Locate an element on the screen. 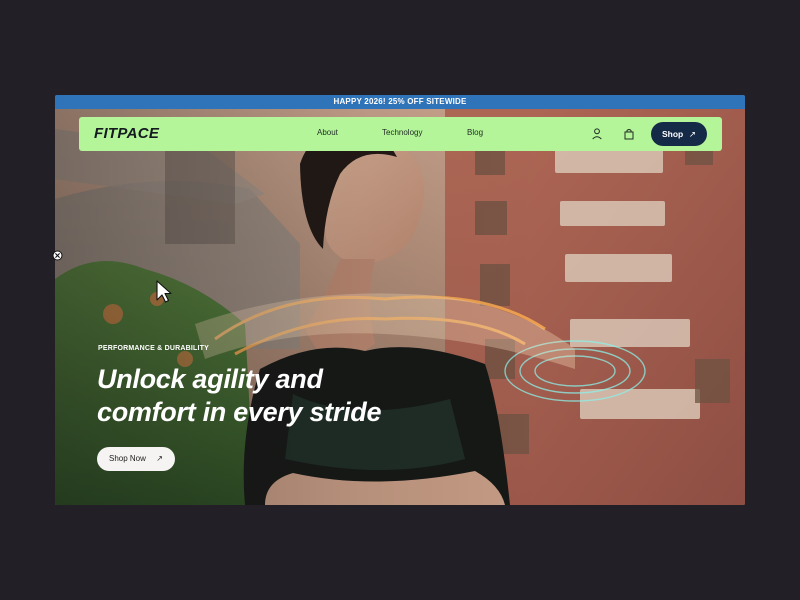 The image size is (800, 600). close-icon is located at coordinates (57, 255).